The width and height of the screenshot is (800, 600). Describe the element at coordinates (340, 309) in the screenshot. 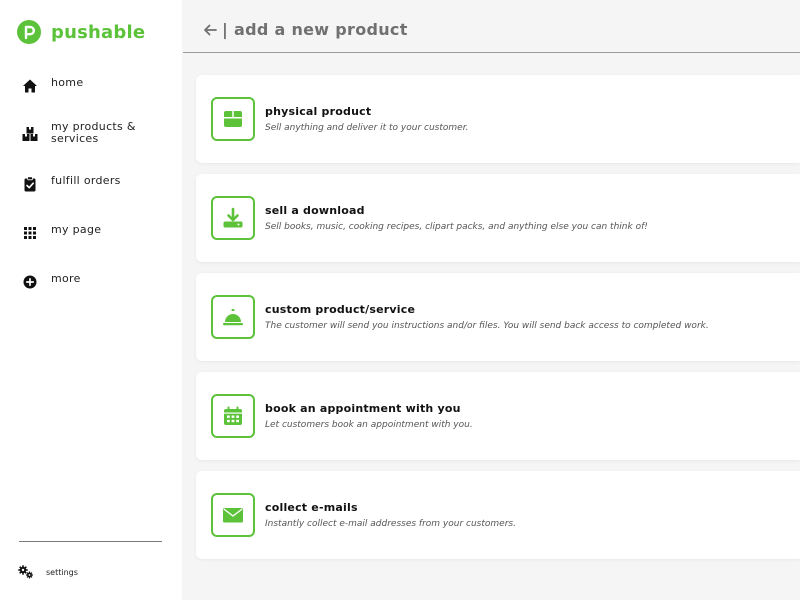

I see `card-title: custom product/service` at that location.